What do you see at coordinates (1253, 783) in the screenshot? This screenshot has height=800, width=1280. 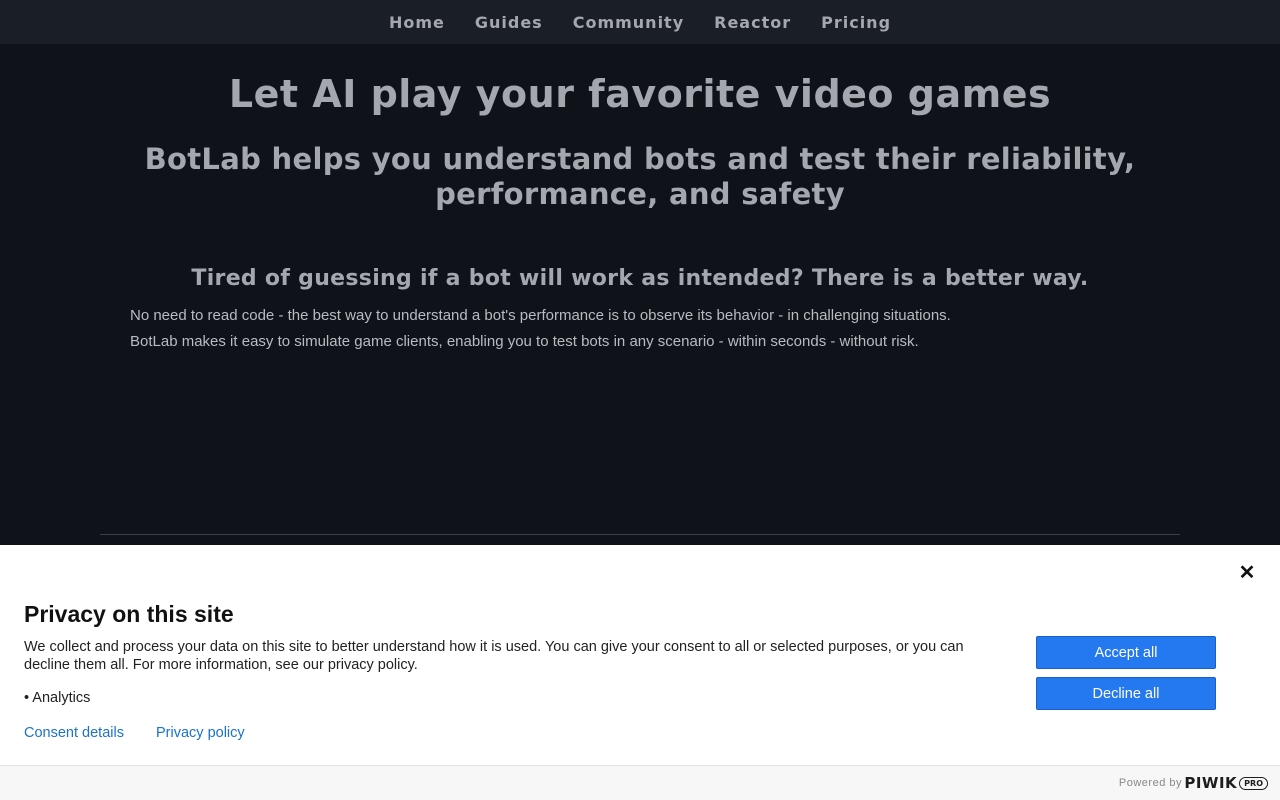 I see `logo-pro-badge: PRO` at bounding box center [1253, 783].